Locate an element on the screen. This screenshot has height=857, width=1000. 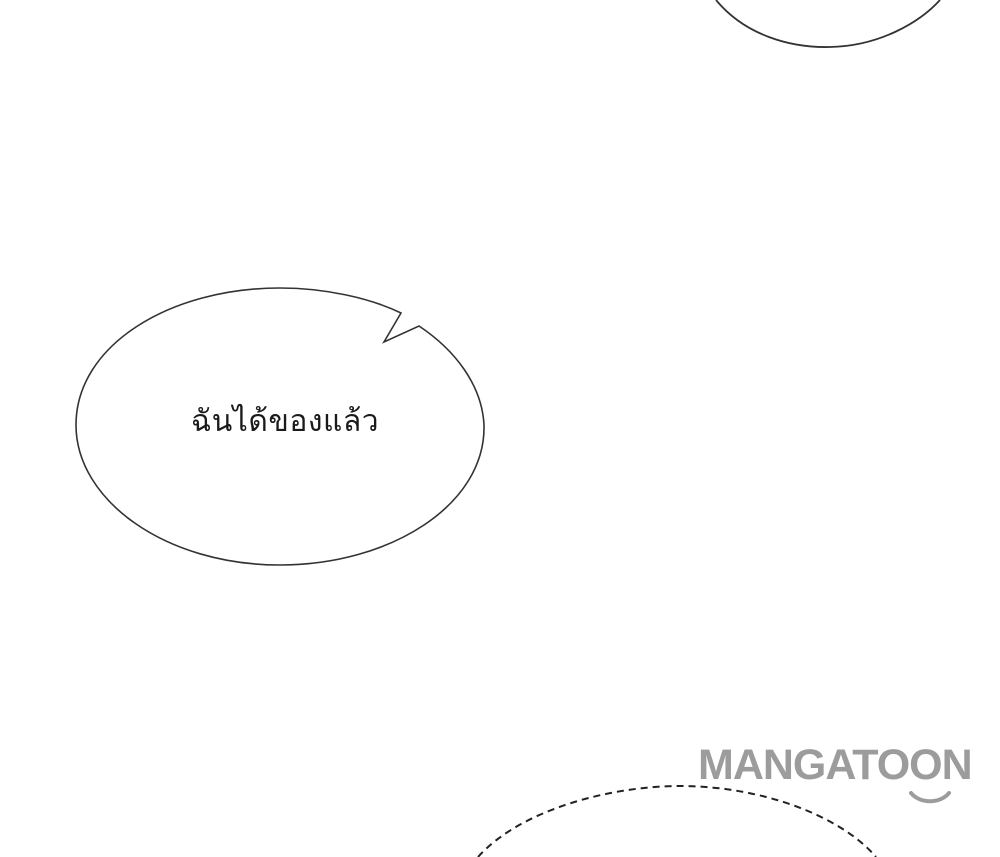
mangatoon-watermark: MANGATOON is located at coordinates (849, 773).